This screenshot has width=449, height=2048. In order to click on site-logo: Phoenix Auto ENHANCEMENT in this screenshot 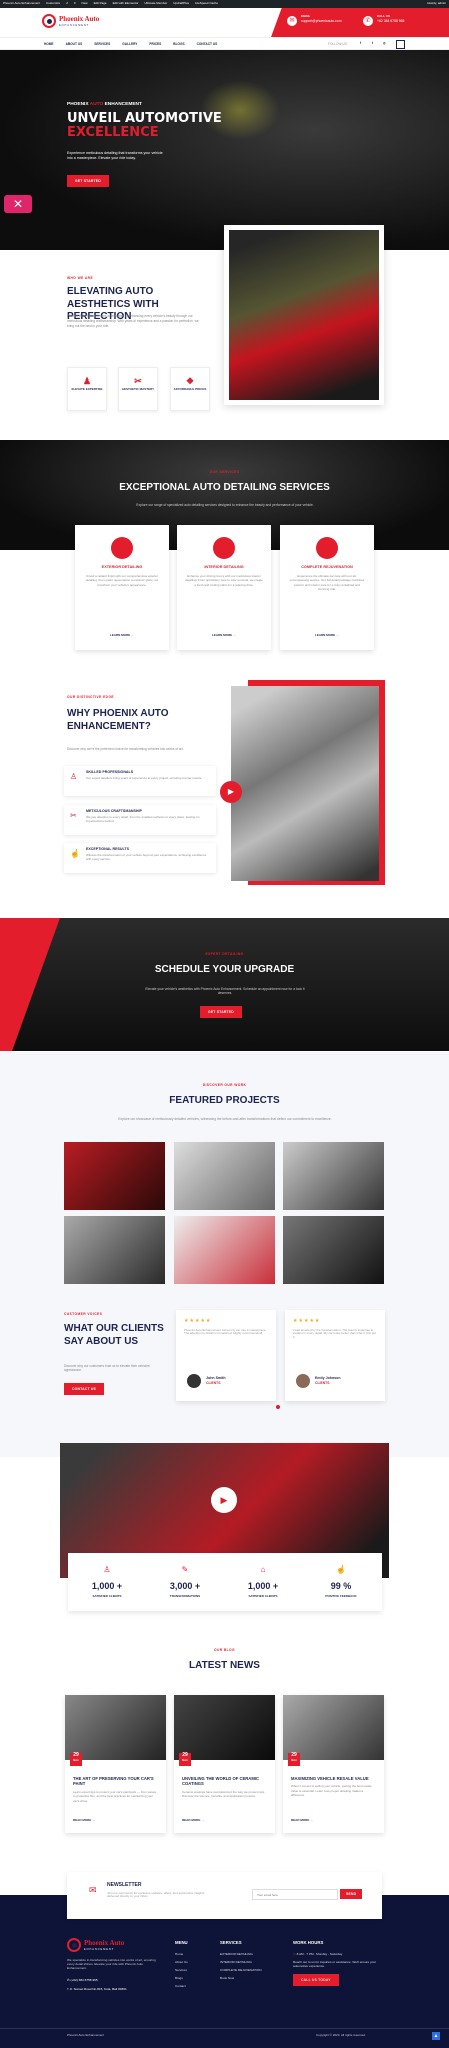, I will do `click(70, 21)`.